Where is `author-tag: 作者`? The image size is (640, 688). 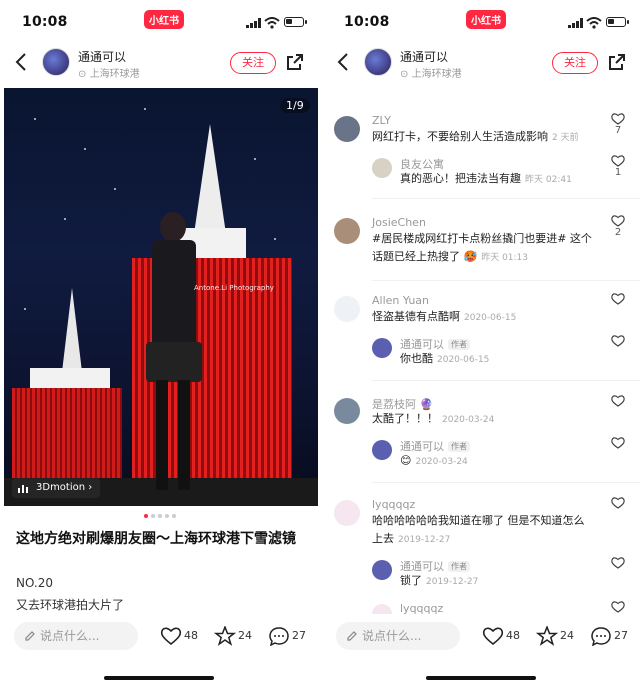
author-tag: 作者 is located at coordinates (459, 446).